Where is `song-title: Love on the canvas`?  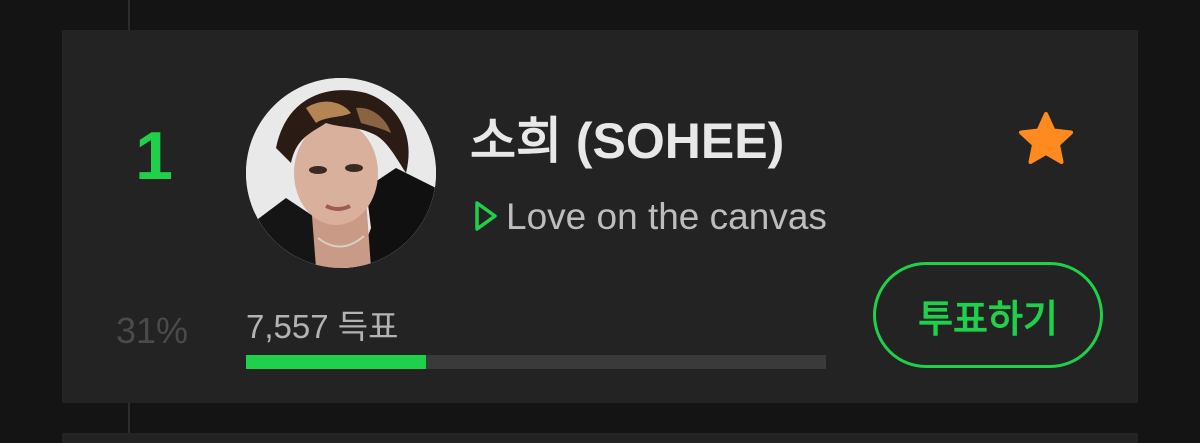
song-title: Love on the canvas is located at coordinates (666, 216).